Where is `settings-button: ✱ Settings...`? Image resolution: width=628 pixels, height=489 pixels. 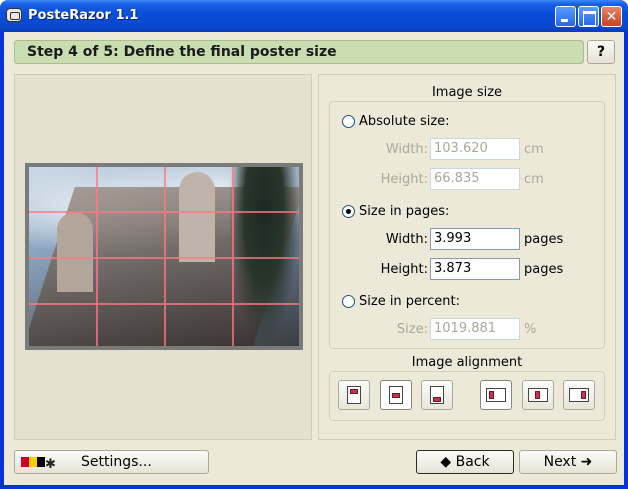 settings-button: ✱ Settings... is located at coordinates (111, 462).